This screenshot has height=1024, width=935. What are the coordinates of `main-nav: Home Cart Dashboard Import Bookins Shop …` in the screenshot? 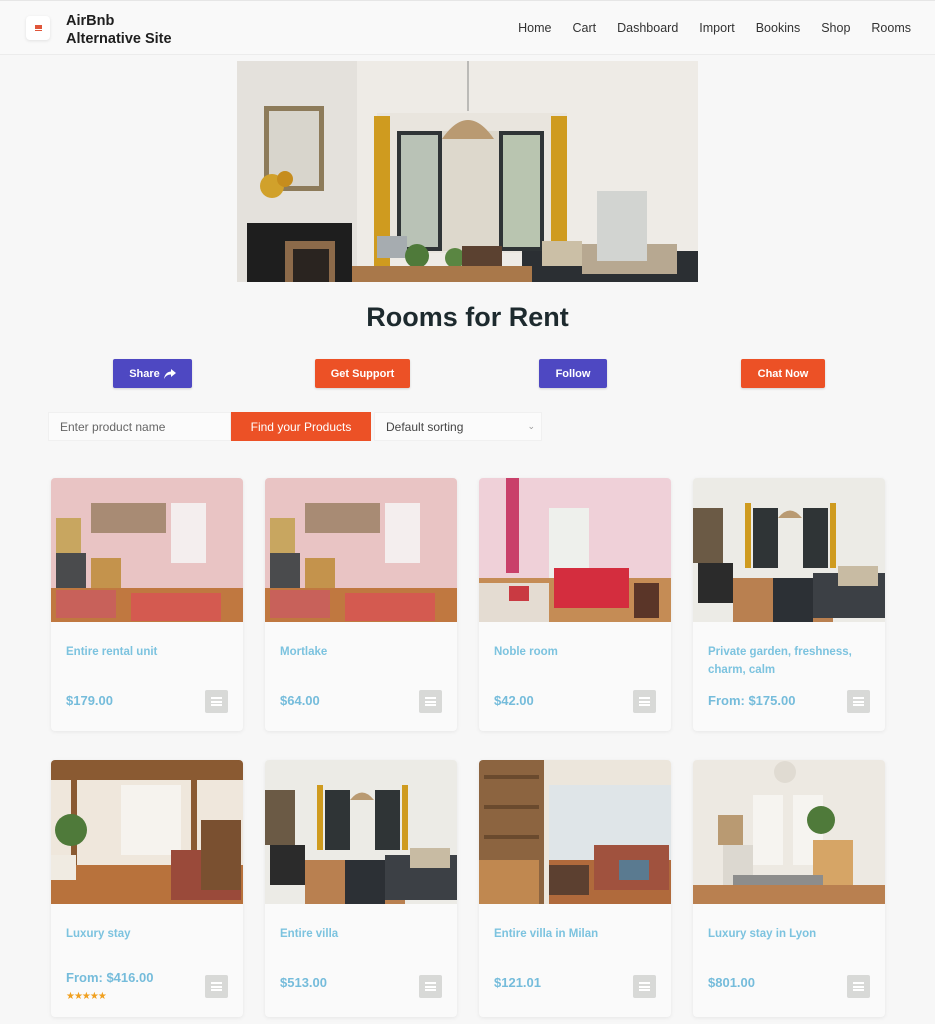 It's located at (704, 28).